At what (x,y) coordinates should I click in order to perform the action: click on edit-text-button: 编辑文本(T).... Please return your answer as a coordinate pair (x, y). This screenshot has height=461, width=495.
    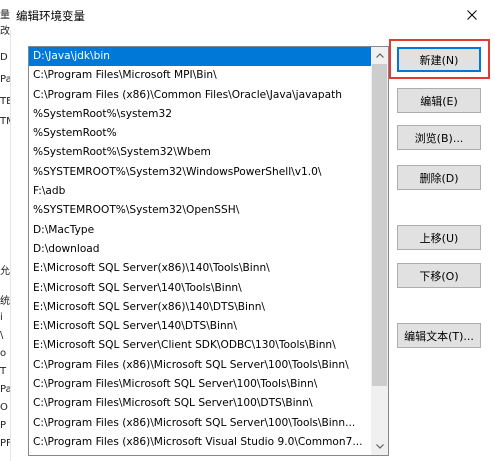
    Looking at the image, I should click on (439, 335).